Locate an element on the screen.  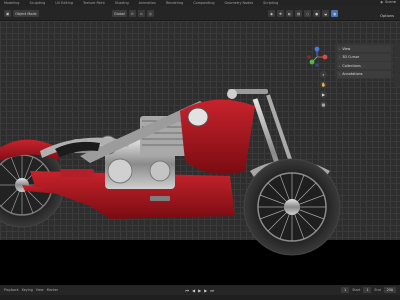
panel-collections-label: Collections is located at coordinates (351, 65).